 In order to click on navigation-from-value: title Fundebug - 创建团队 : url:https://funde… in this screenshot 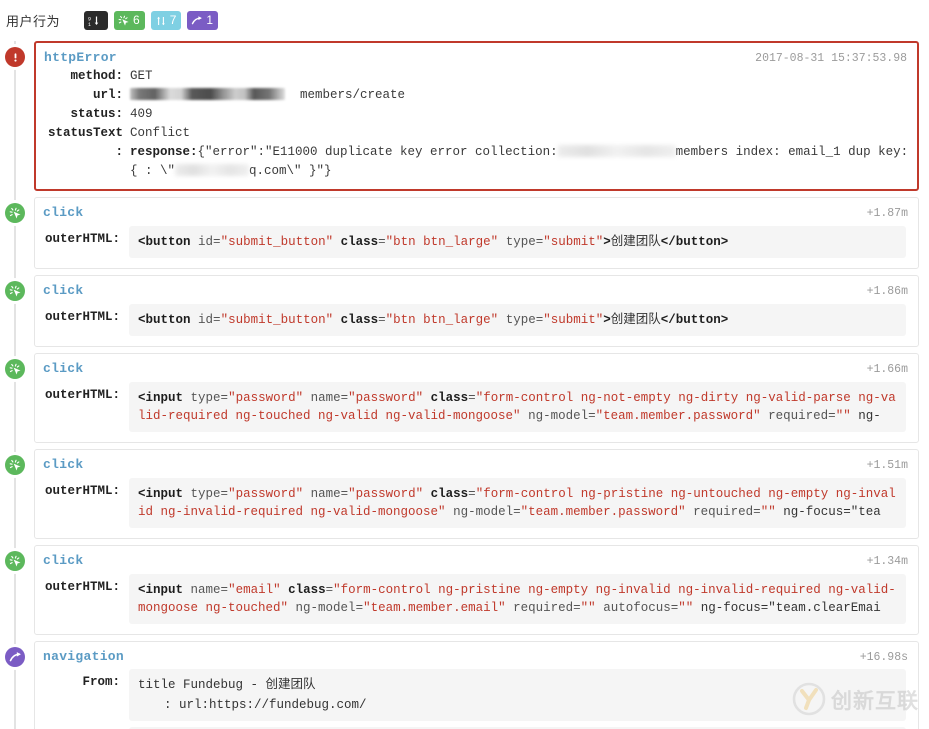, I will do `click(517, 695)`.